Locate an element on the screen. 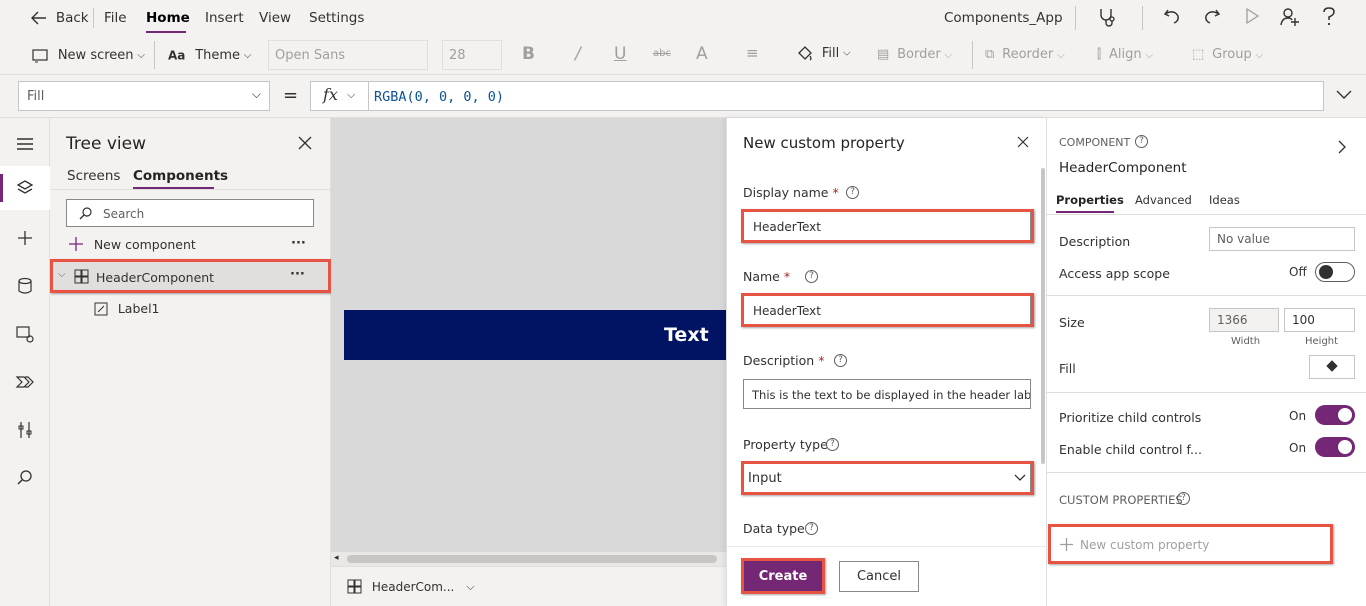 Image resolution: width=1366 pixels, height=606 pixels. theme-icon: Aa is located at coordinates (177, 55).